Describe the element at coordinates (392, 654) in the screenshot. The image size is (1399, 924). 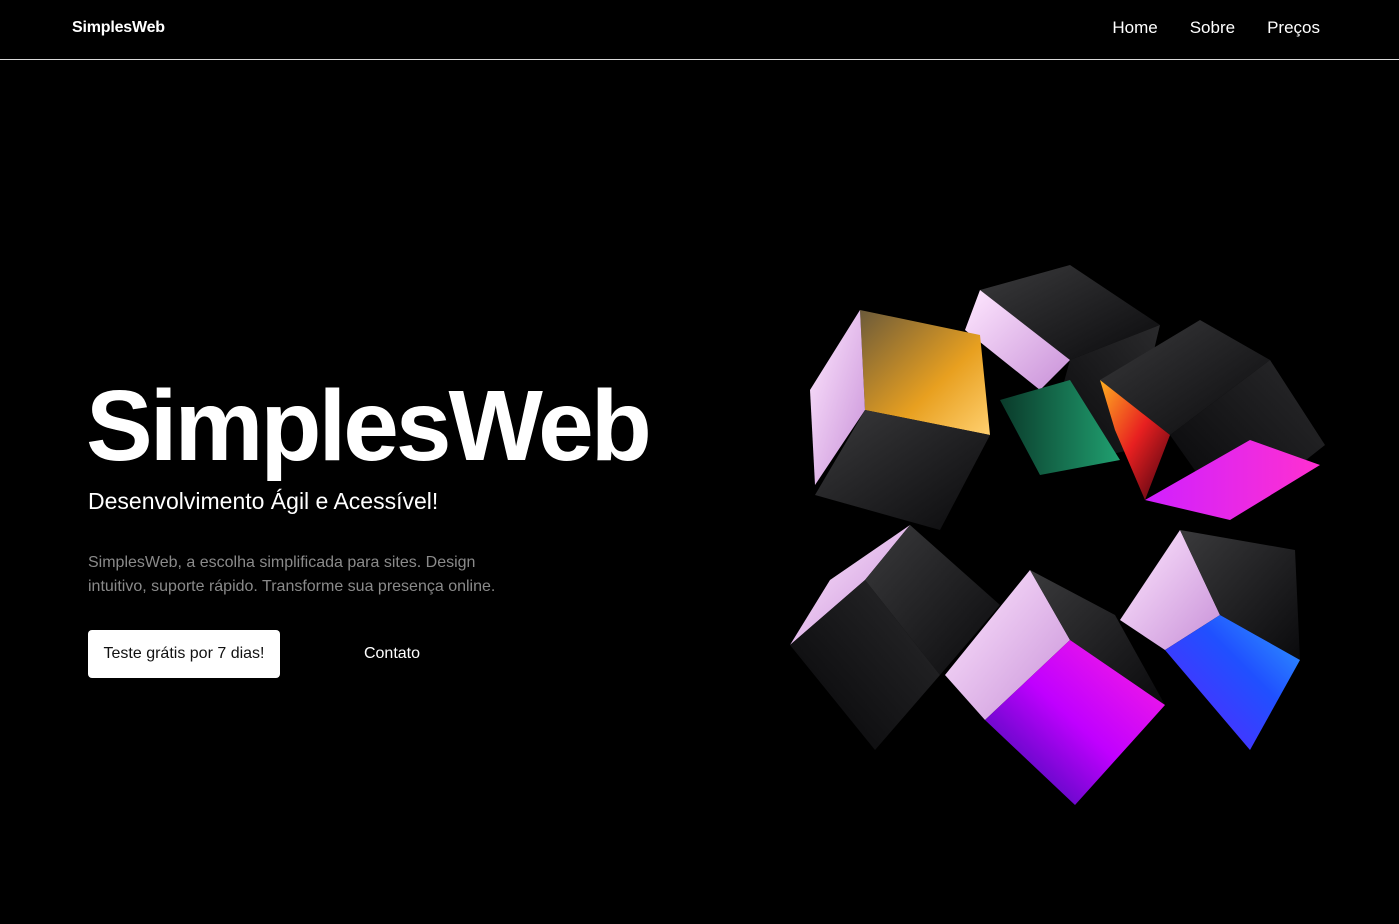
I see `contact-button: Contato` at that location.